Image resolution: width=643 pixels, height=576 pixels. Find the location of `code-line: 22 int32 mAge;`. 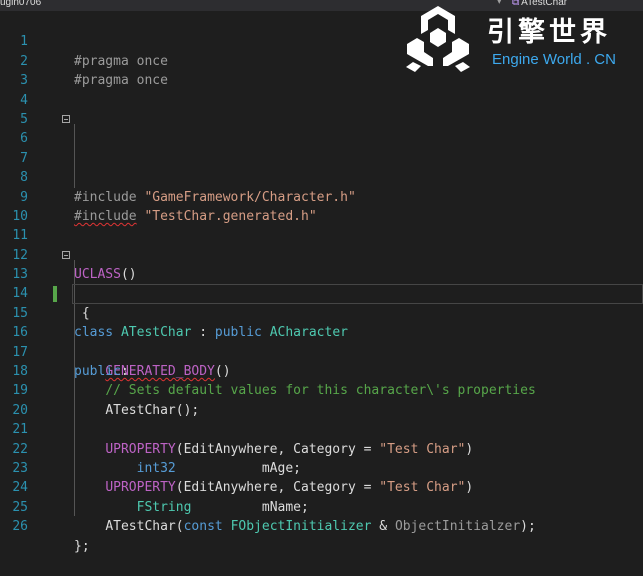

code-line: 22 int32 mAge; is located at coordinates (321, 448).